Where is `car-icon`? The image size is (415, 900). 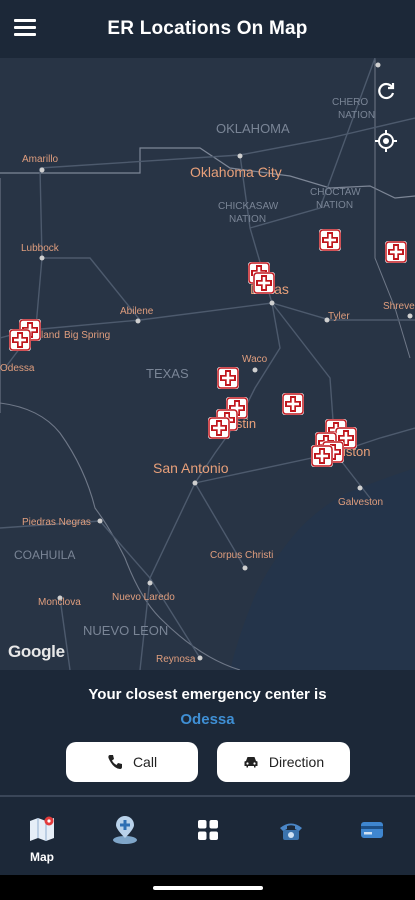 car-icon is located at coordinates (251, 762).